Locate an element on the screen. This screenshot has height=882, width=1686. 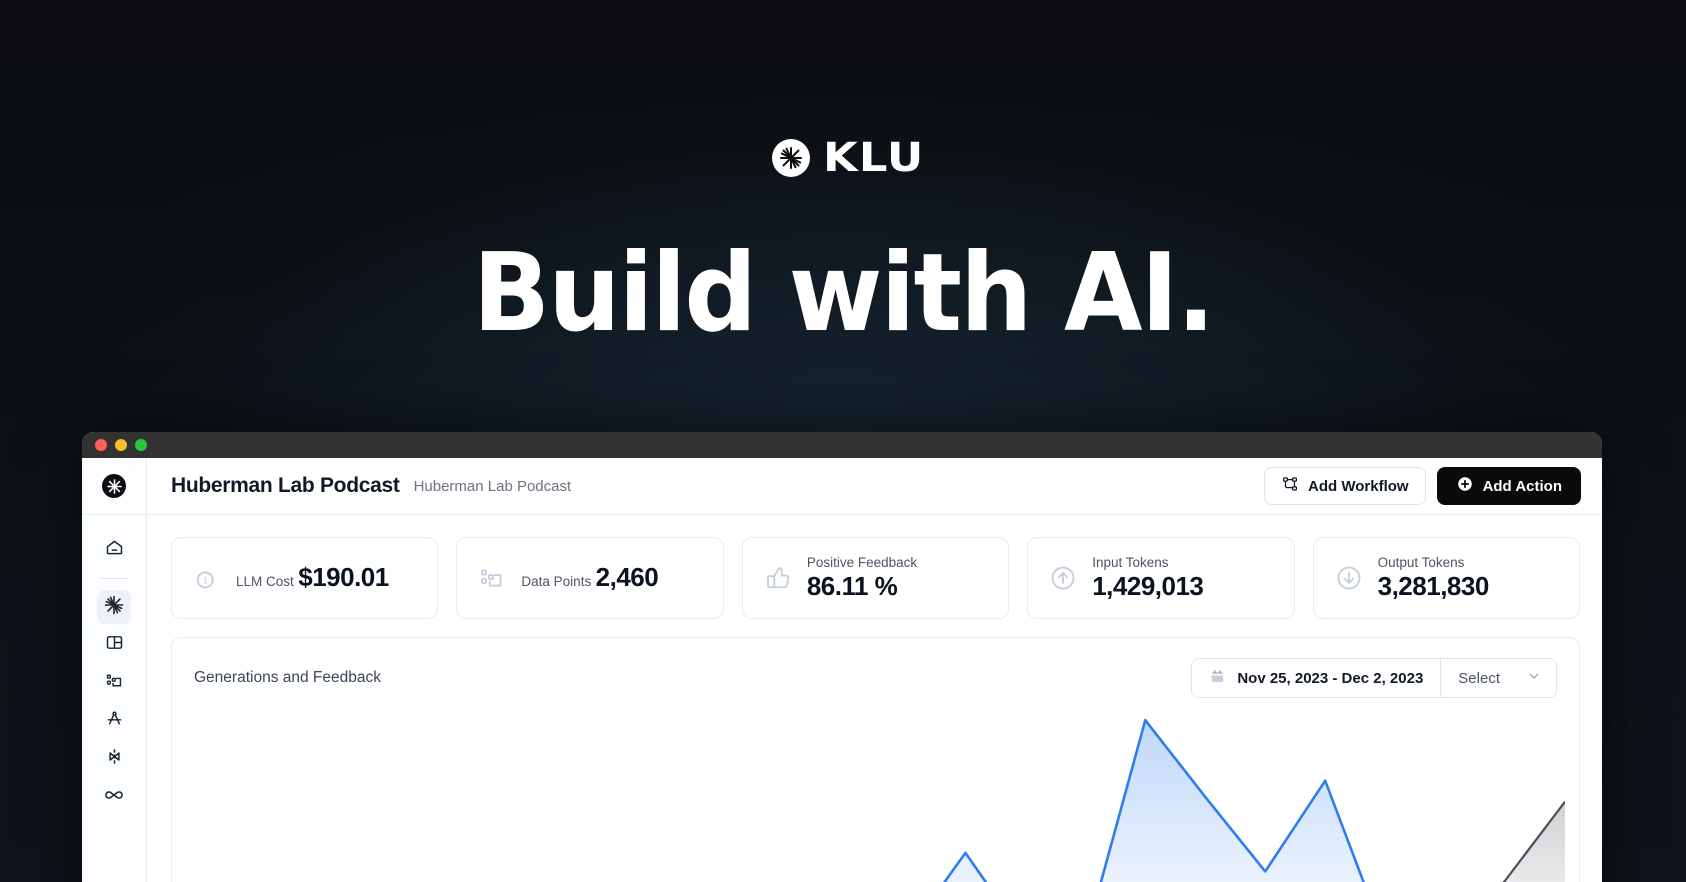
metric-value: 3,281,830 is located at coordinates (1433, 586).